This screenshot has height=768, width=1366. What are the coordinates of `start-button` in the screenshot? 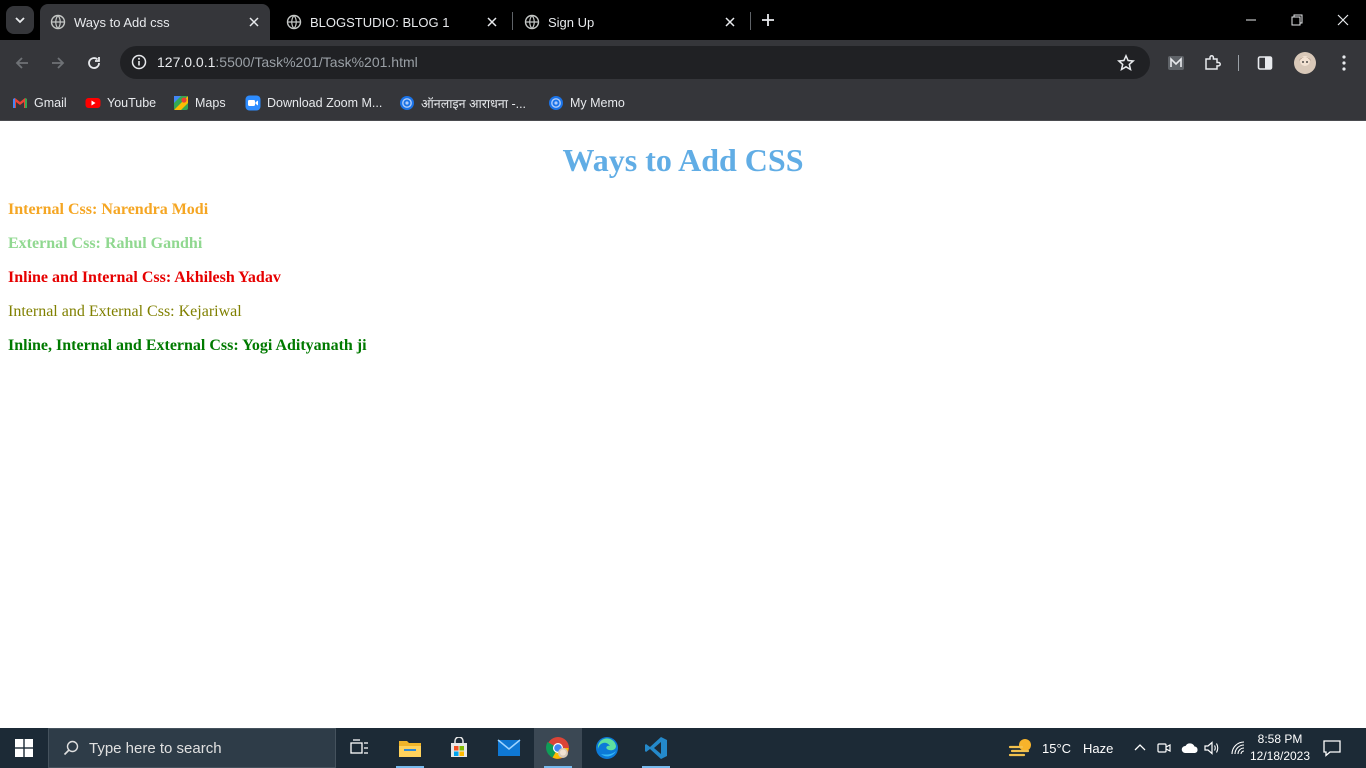 It's located at (24, 748).